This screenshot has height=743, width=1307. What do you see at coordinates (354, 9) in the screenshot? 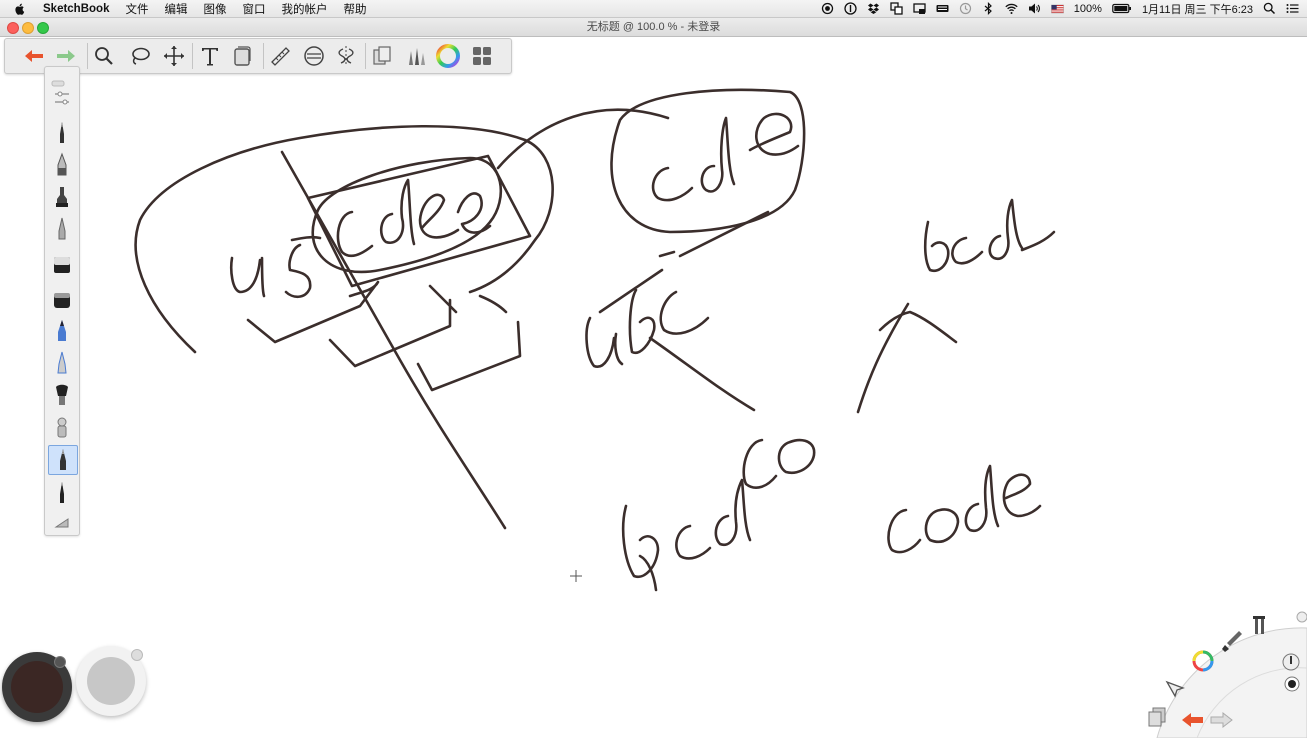
I see `menu-help: 帮助` at bounding box center [354, 9].